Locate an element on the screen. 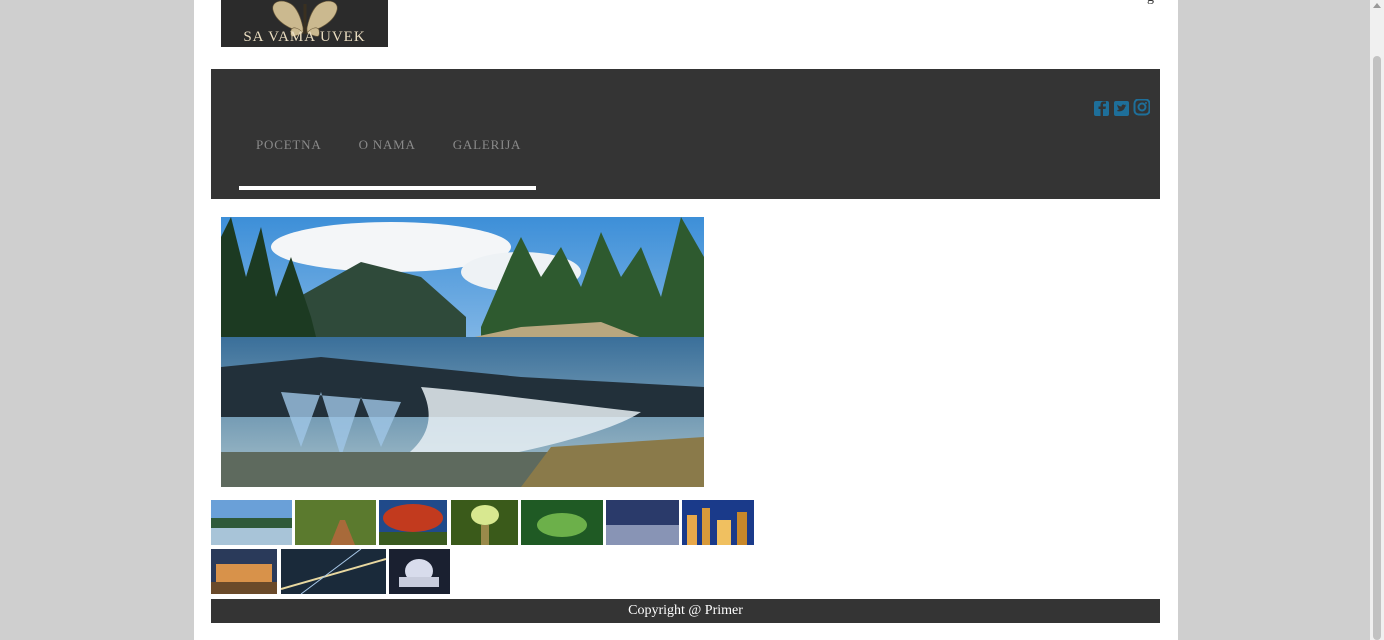  scroll-up-arrow-icon is located at coordinates (1377, 5).